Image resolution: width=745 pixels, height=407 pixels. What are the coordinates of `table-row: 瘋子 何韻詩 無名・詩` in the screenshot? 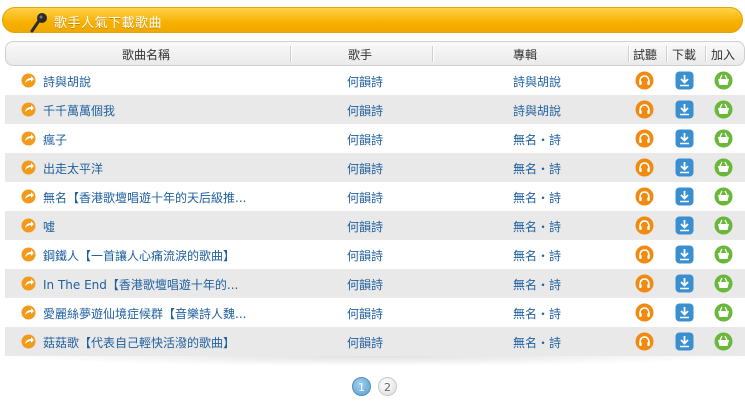 It's located at (375, 138).